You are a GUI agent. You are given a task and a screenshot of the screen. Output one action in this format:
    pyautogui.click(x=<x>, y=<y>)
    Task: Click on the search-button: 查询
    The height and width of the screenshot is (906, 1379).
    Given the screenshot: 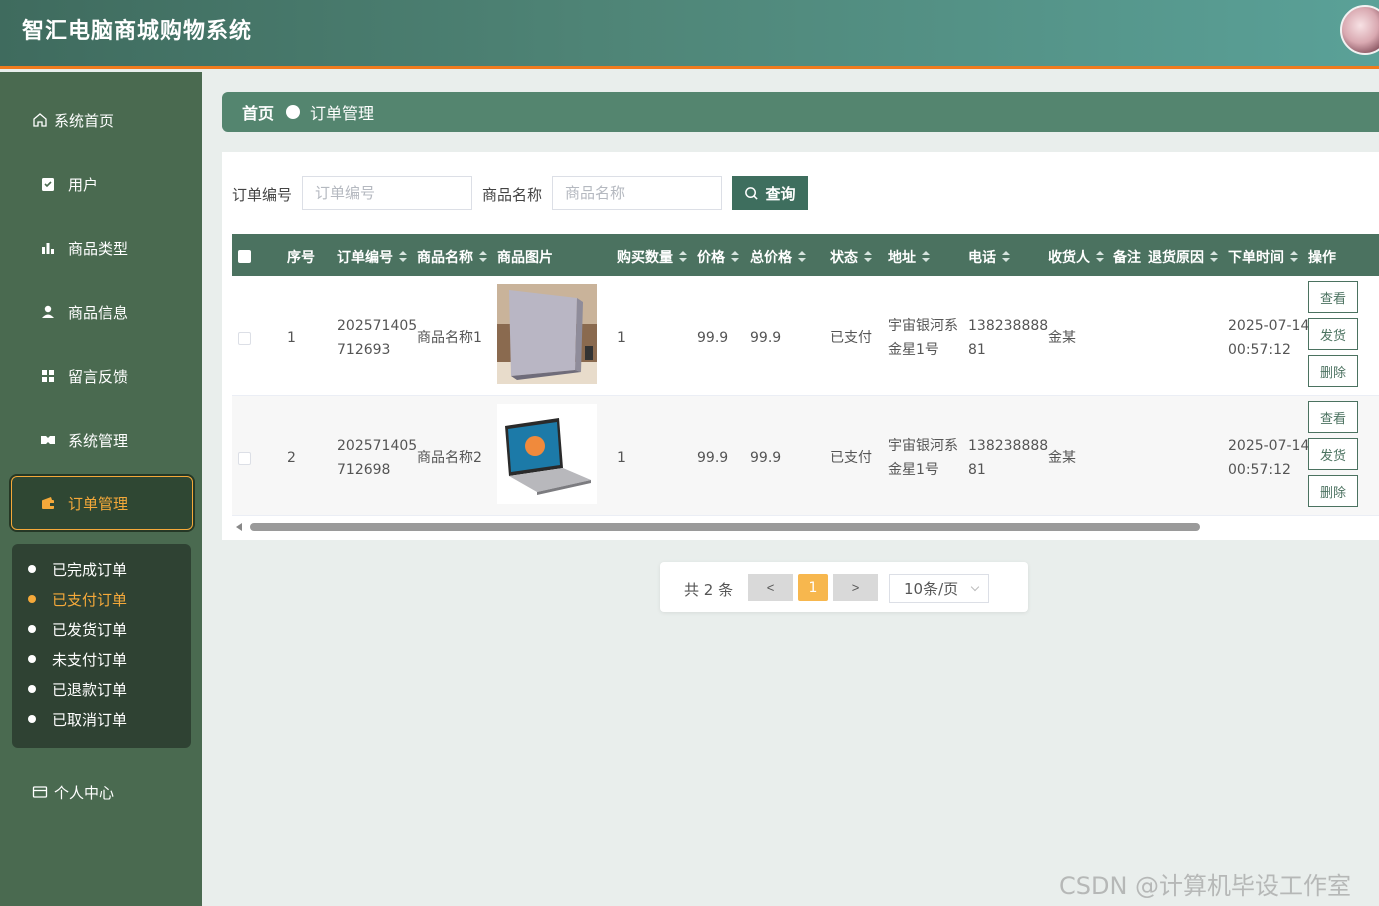 What is the action you would take?
    pyautogui.click(x=770, y=193)
    